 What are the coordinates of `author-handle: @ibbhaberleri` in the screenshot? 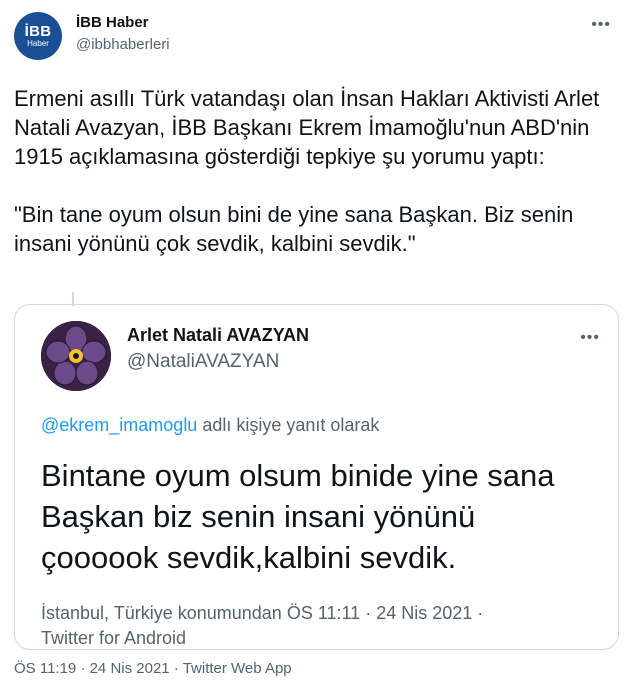 It's located at (123, 44).